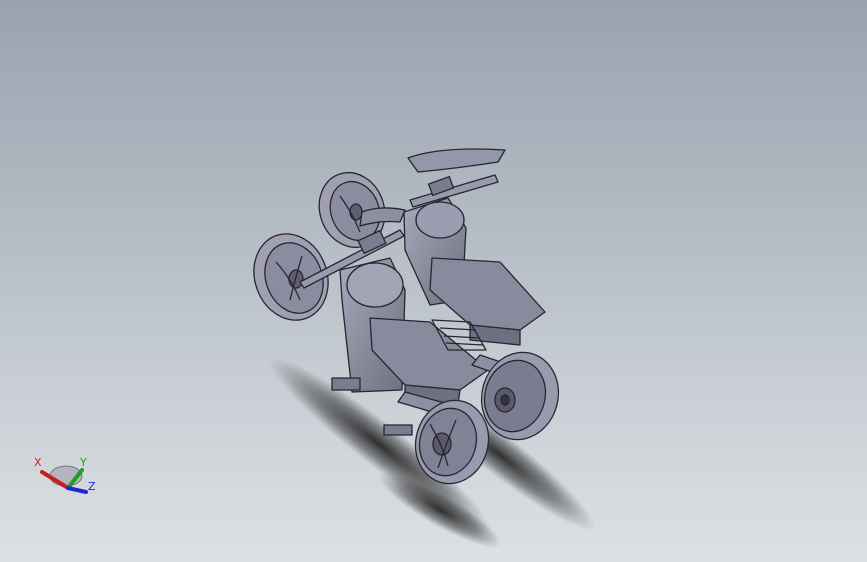 The height and width of the screenshot is (562, 867). What do you see at coordinates (65, 475) in the screenshot?
I see `coordinate-triad: X Y Z` at bounding box center [65, 475].